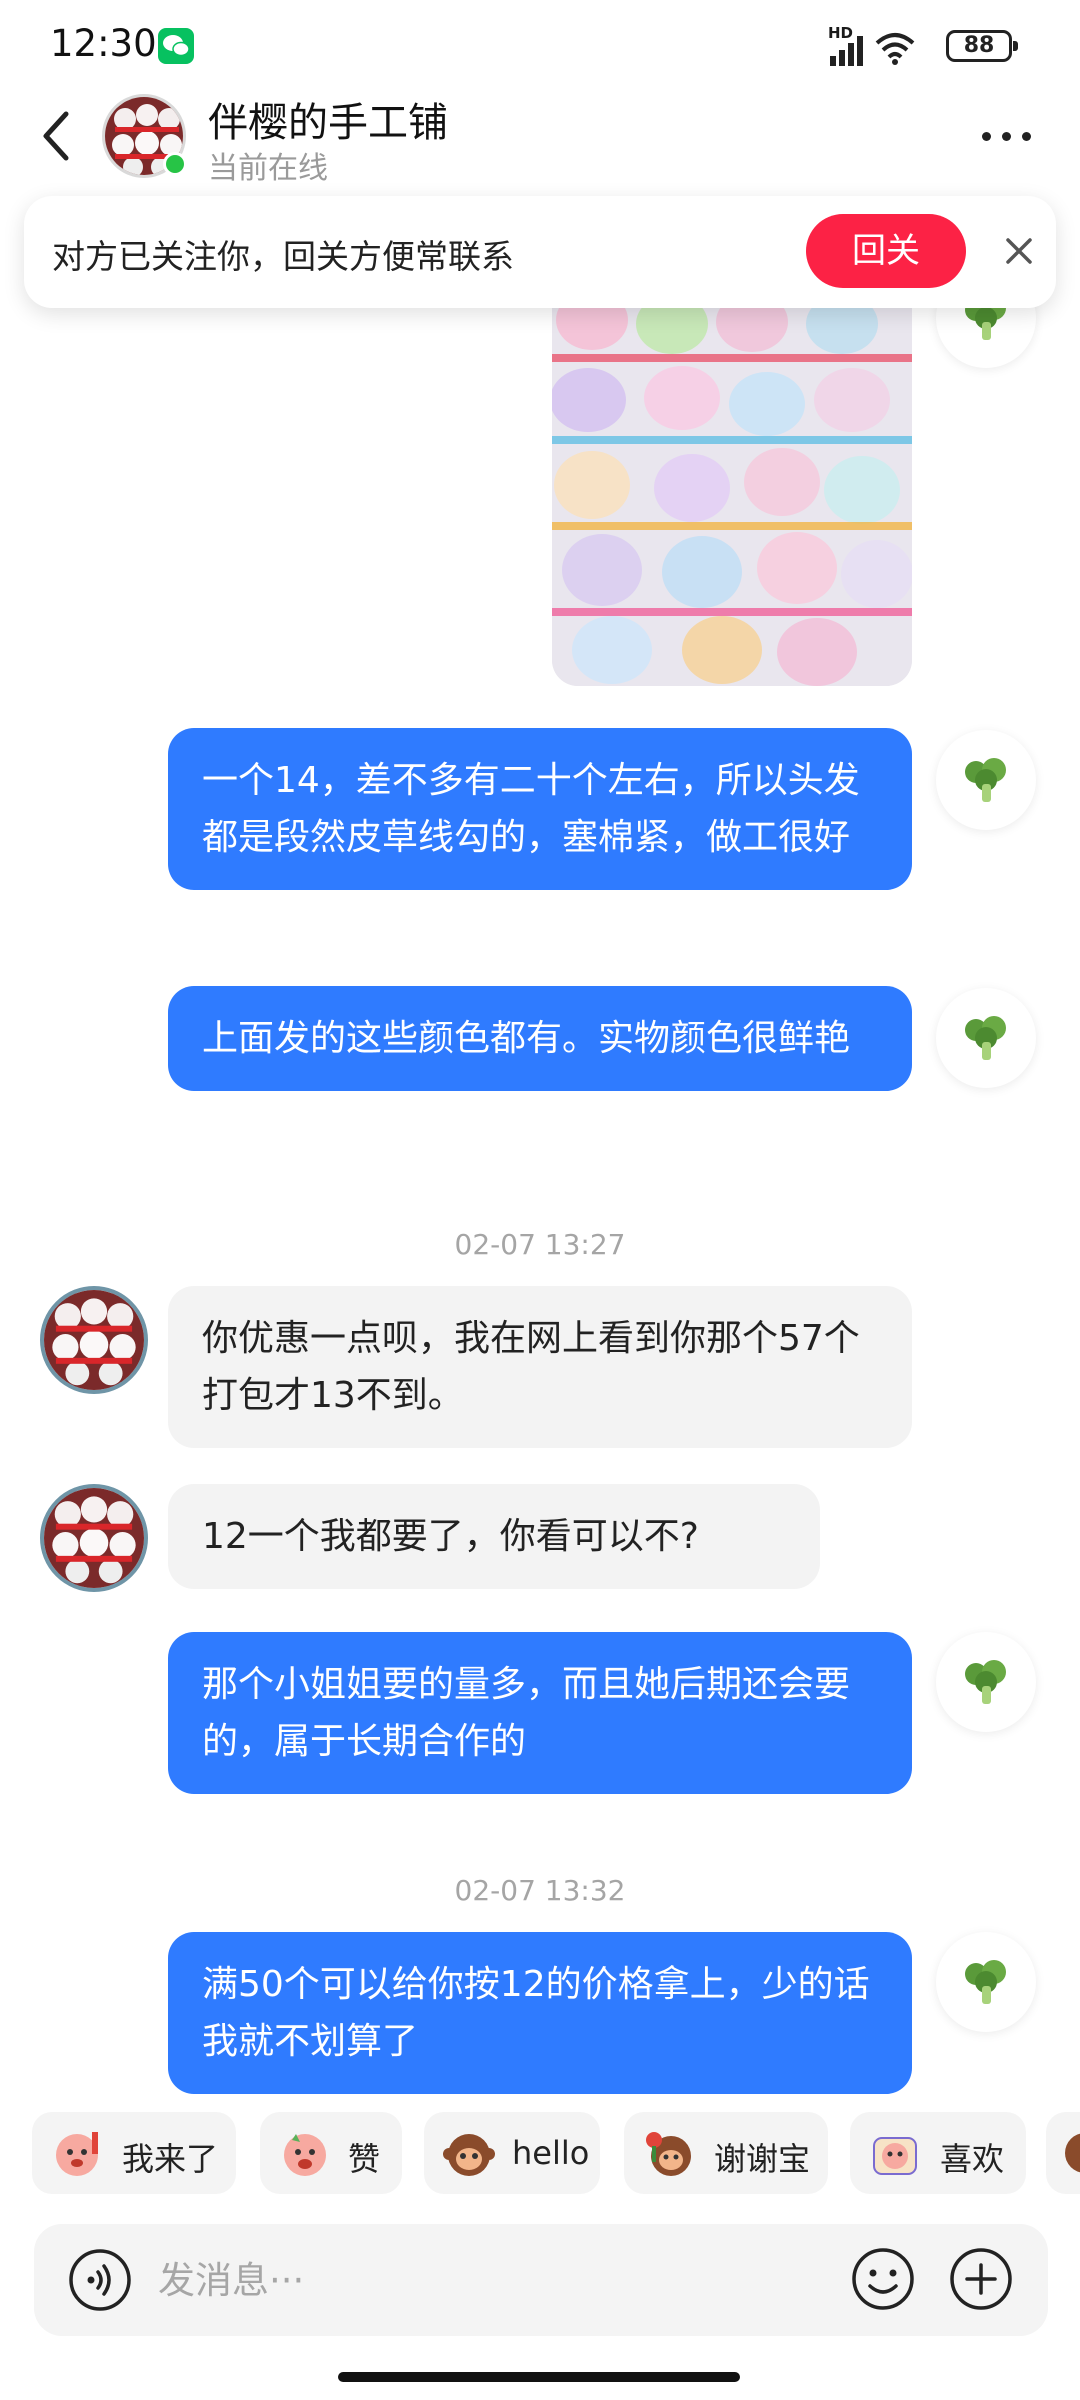 The height and width of the screenshot is (2400, 1080). Describe the element at coordinates (551, 2153) in the screenshot. I see `quick-reply-label: hello` at that location.